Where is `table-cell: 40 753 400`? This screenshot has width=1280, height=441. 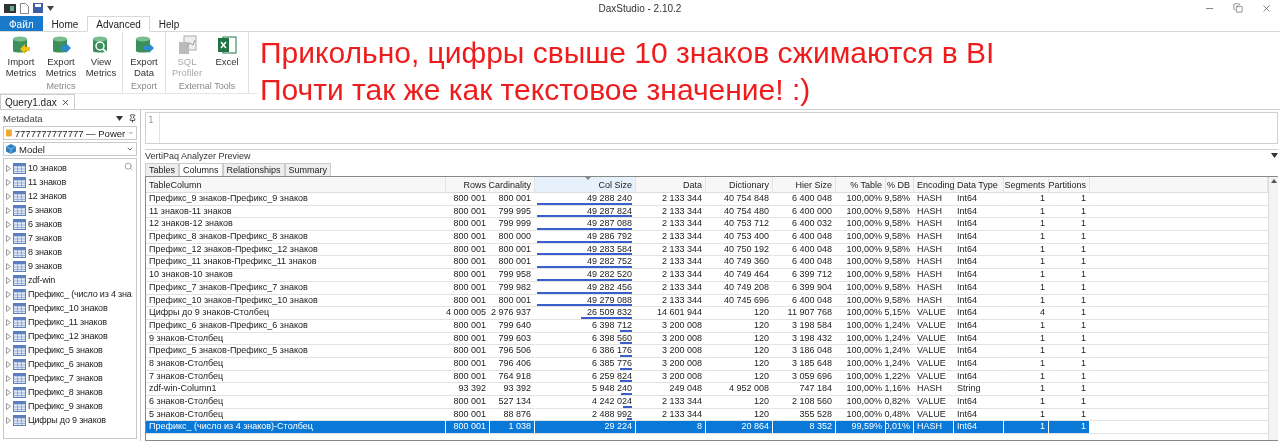 table-cell: 40 753 400 is located at coordinates (739, 237).